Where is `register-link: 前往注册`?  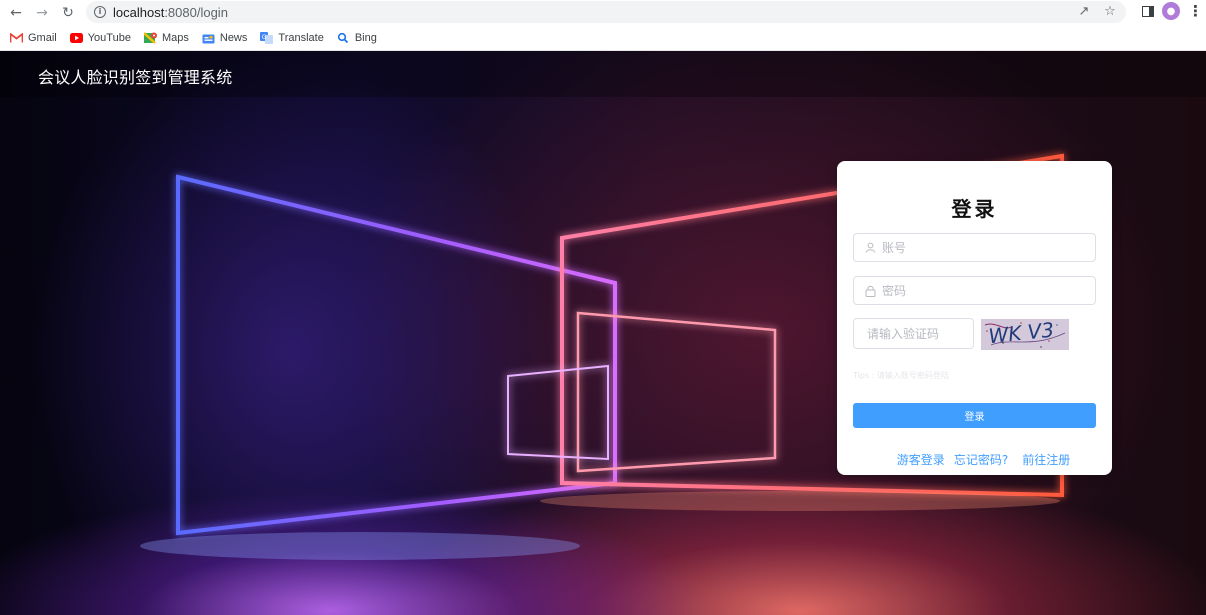 register-link: 前往注册 is located at coordinates (1046, 459).